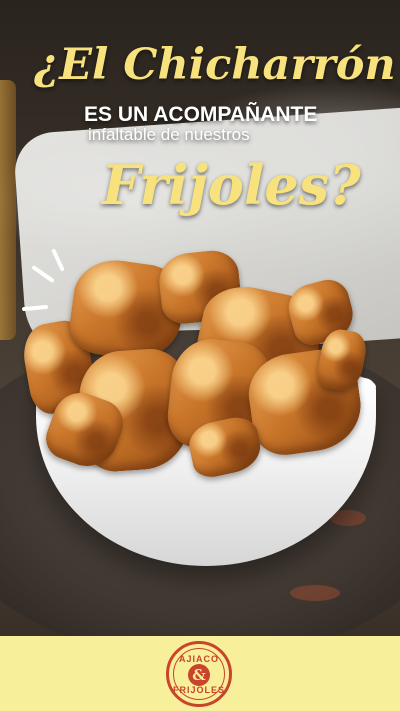 This screenshot has height=711, width=400. Describe the element at coordinates (8, 210) in the screenshot. I see `glass` at that location.